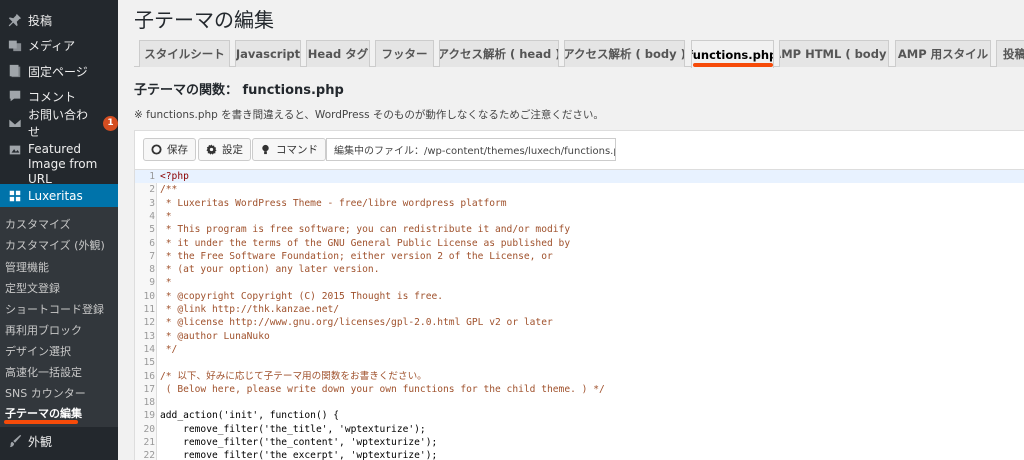 This screenshot has width=1024, height=460. What do you see at coordinates (38, 351) in the screenshot?
I see `submenu-design: デザイン選択` at bounding box center [38, 351].